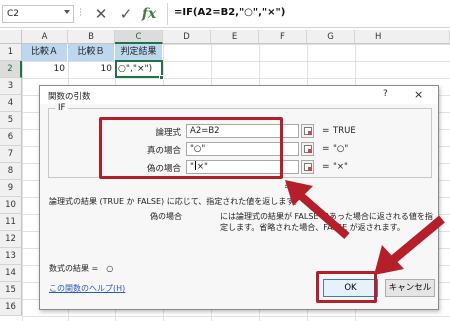  What do you see at coordinates (308, 14) in the screenshot?
I see `formula-input: =IF(A2=B2,"○","×")` at bounding box center [308, 14].